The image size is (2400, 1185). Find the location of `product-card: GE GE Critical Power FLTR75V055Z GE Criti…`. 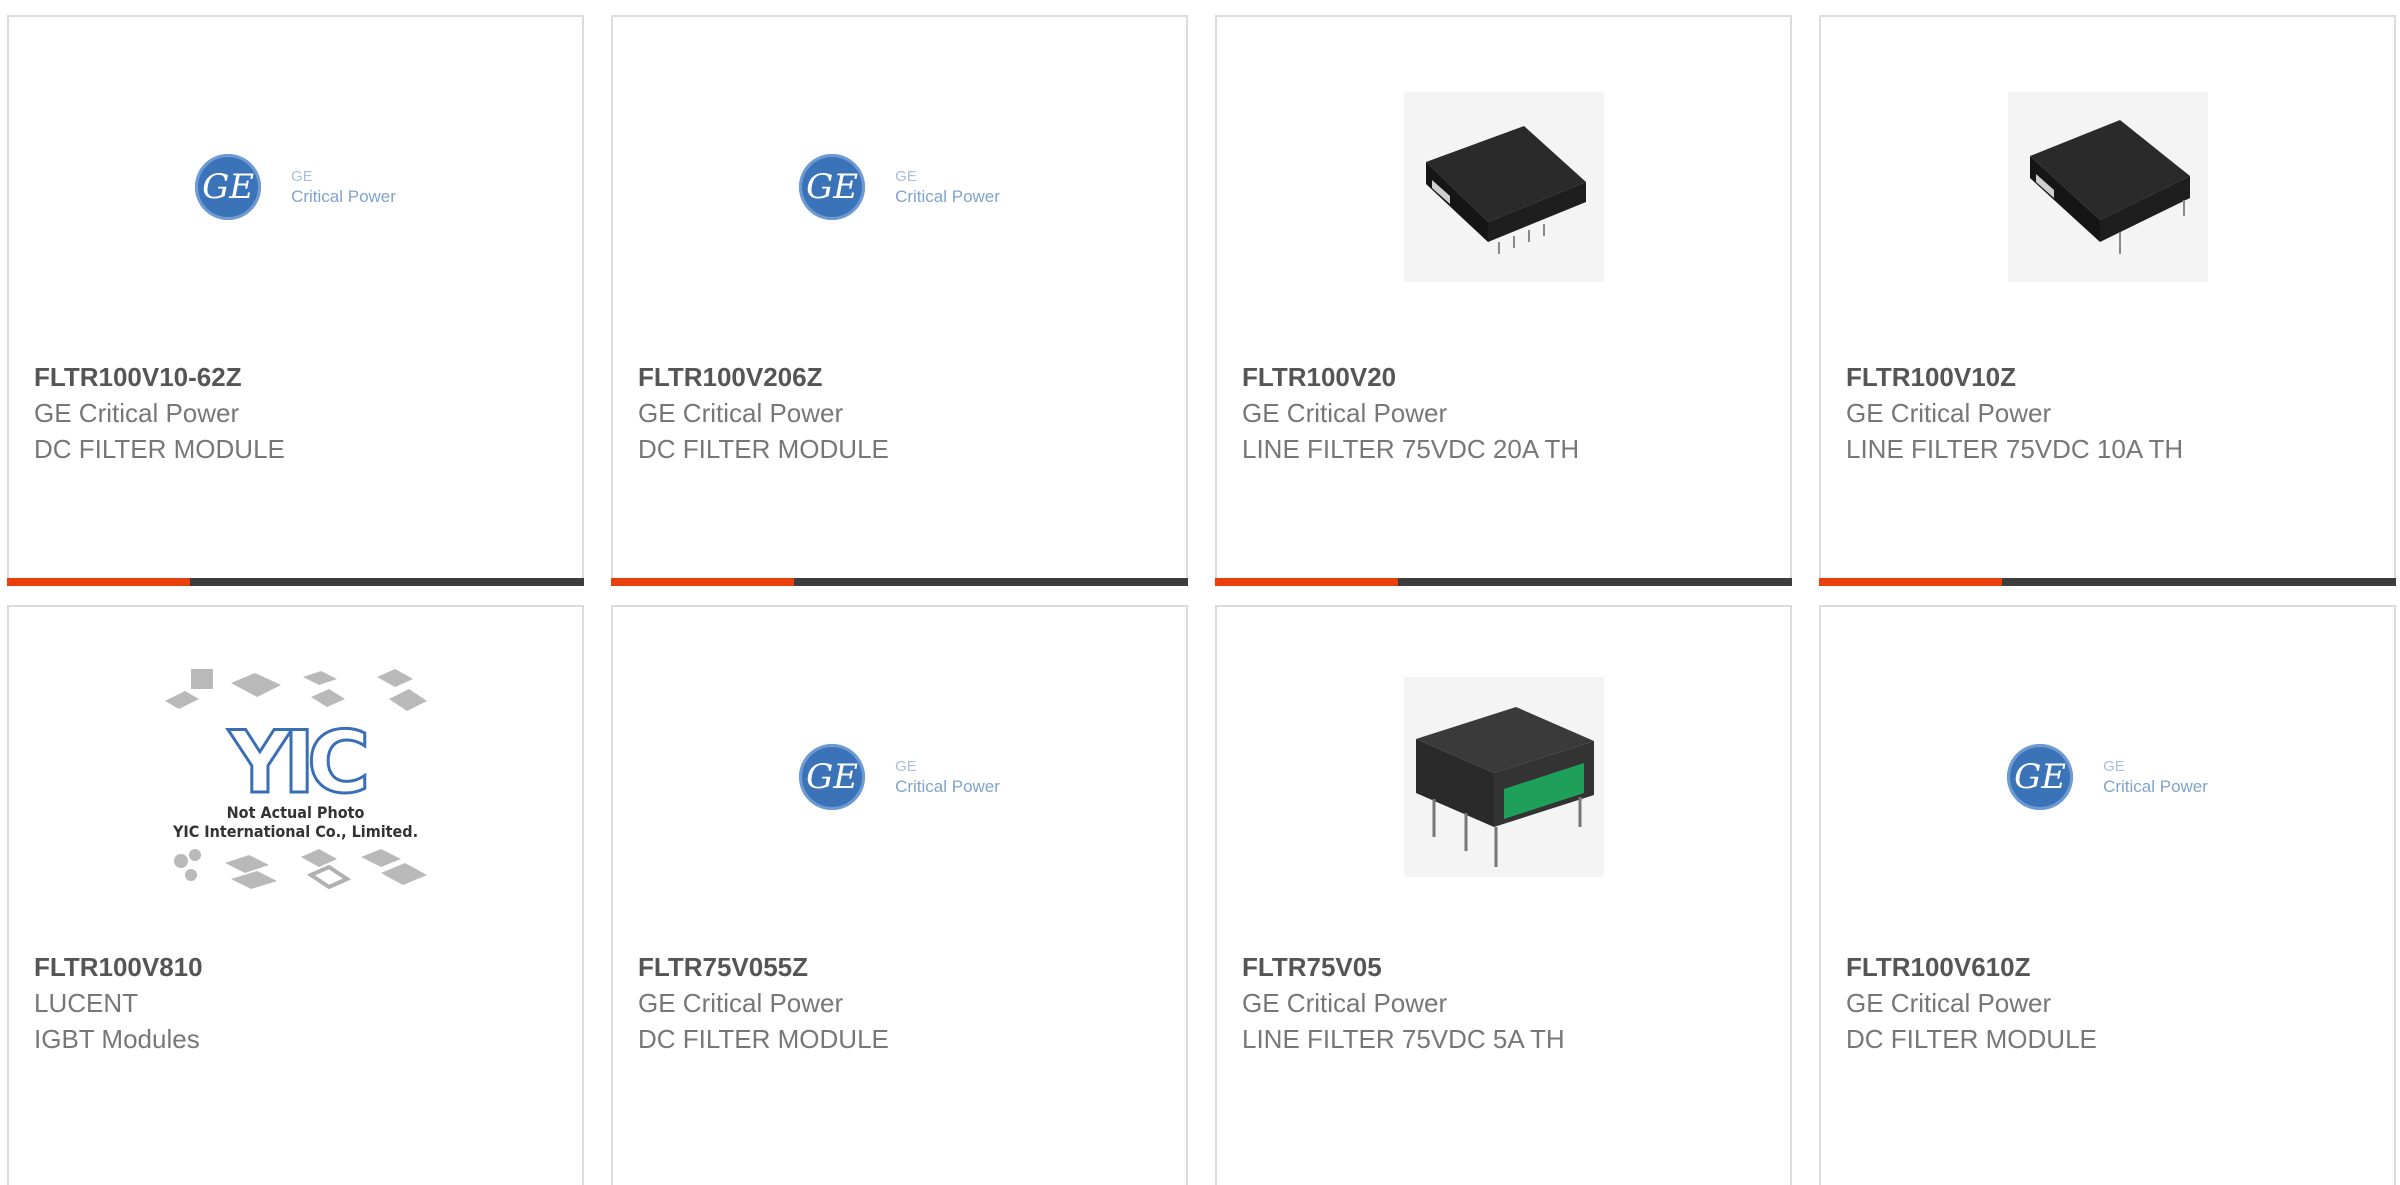

product-card: GE GE Critical Power FLTR75V055Z GE Criti… is located at coordinates (899, 895).